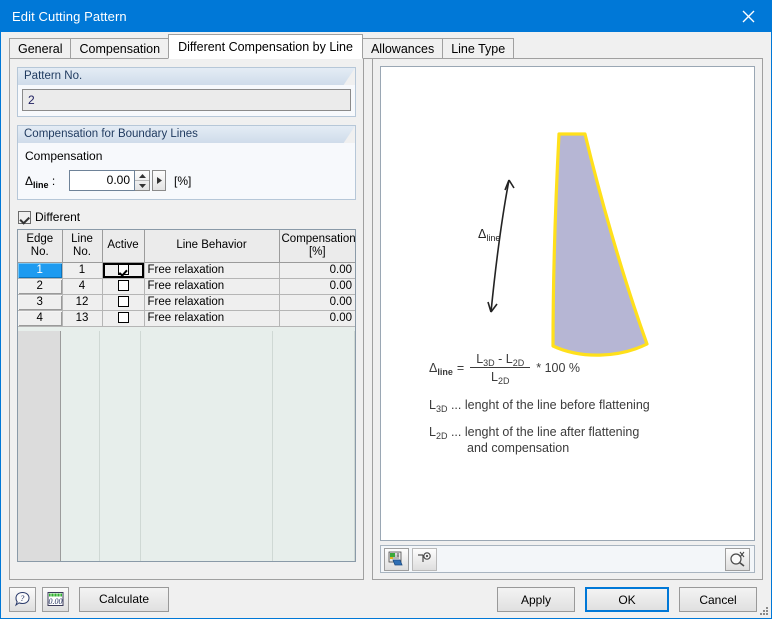 The image size is (772, 619). I want to click on pattern-no-group: Pattern No. 2, so click(186, 92).